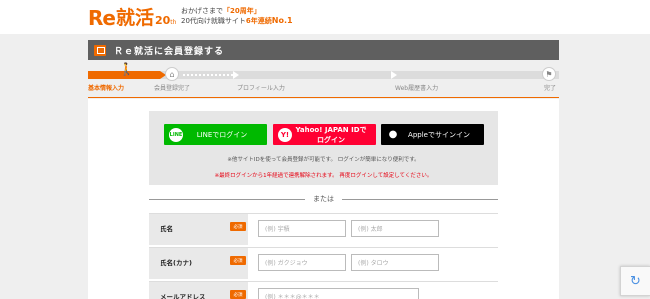 Image resolution: width=650 pixels, height=299 pixels. I want to click on monitor-icon, so click(100, 50).